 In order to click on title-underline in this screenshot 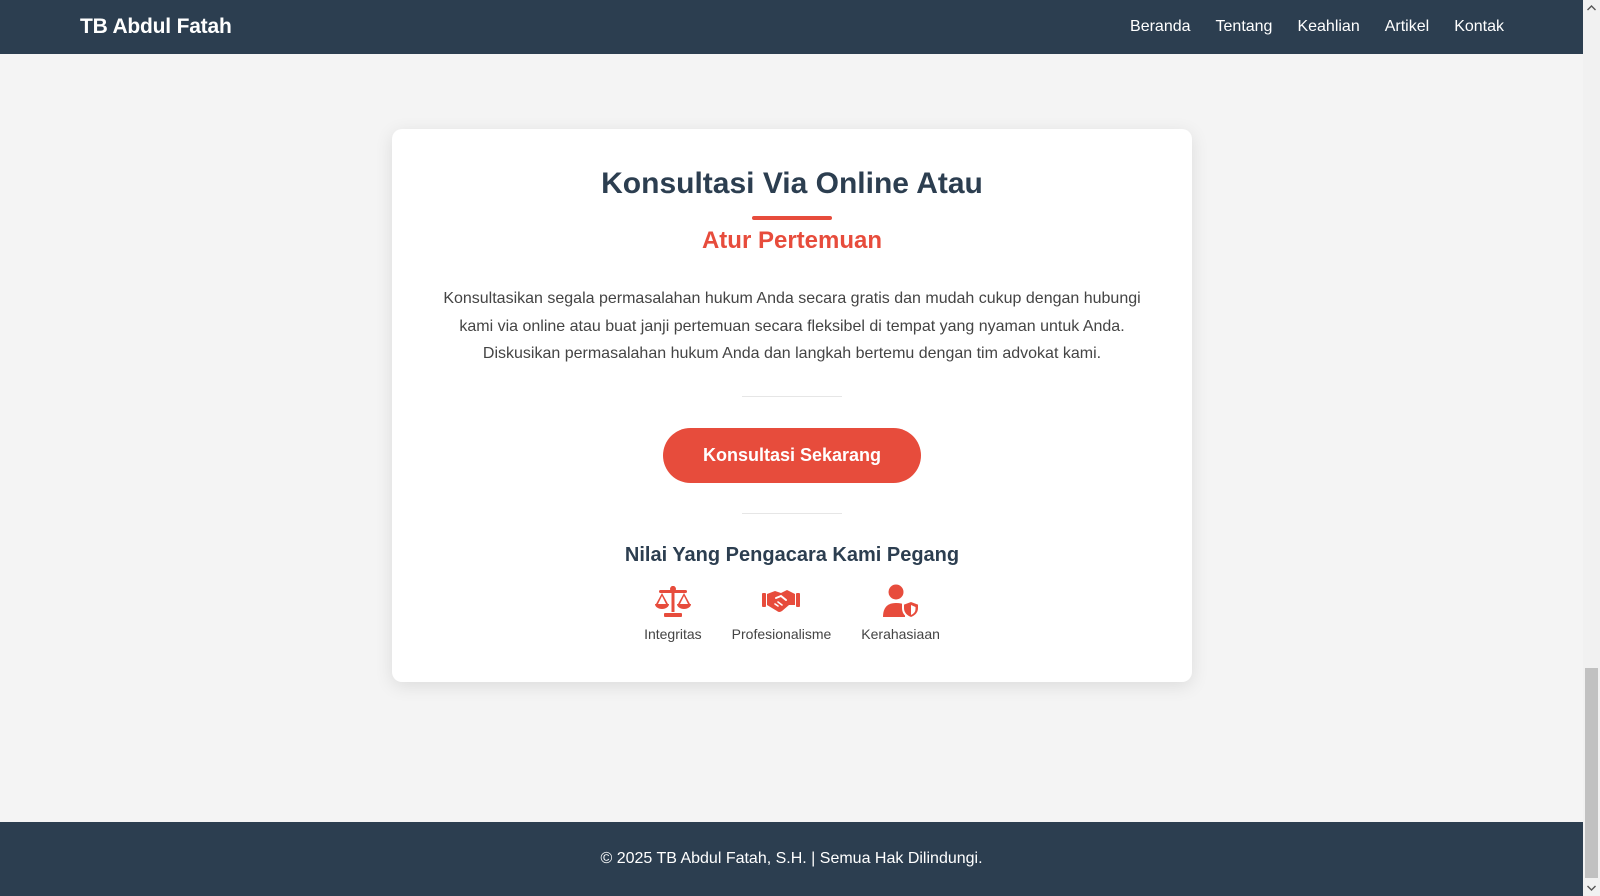, I will do `click(792, 218)`.